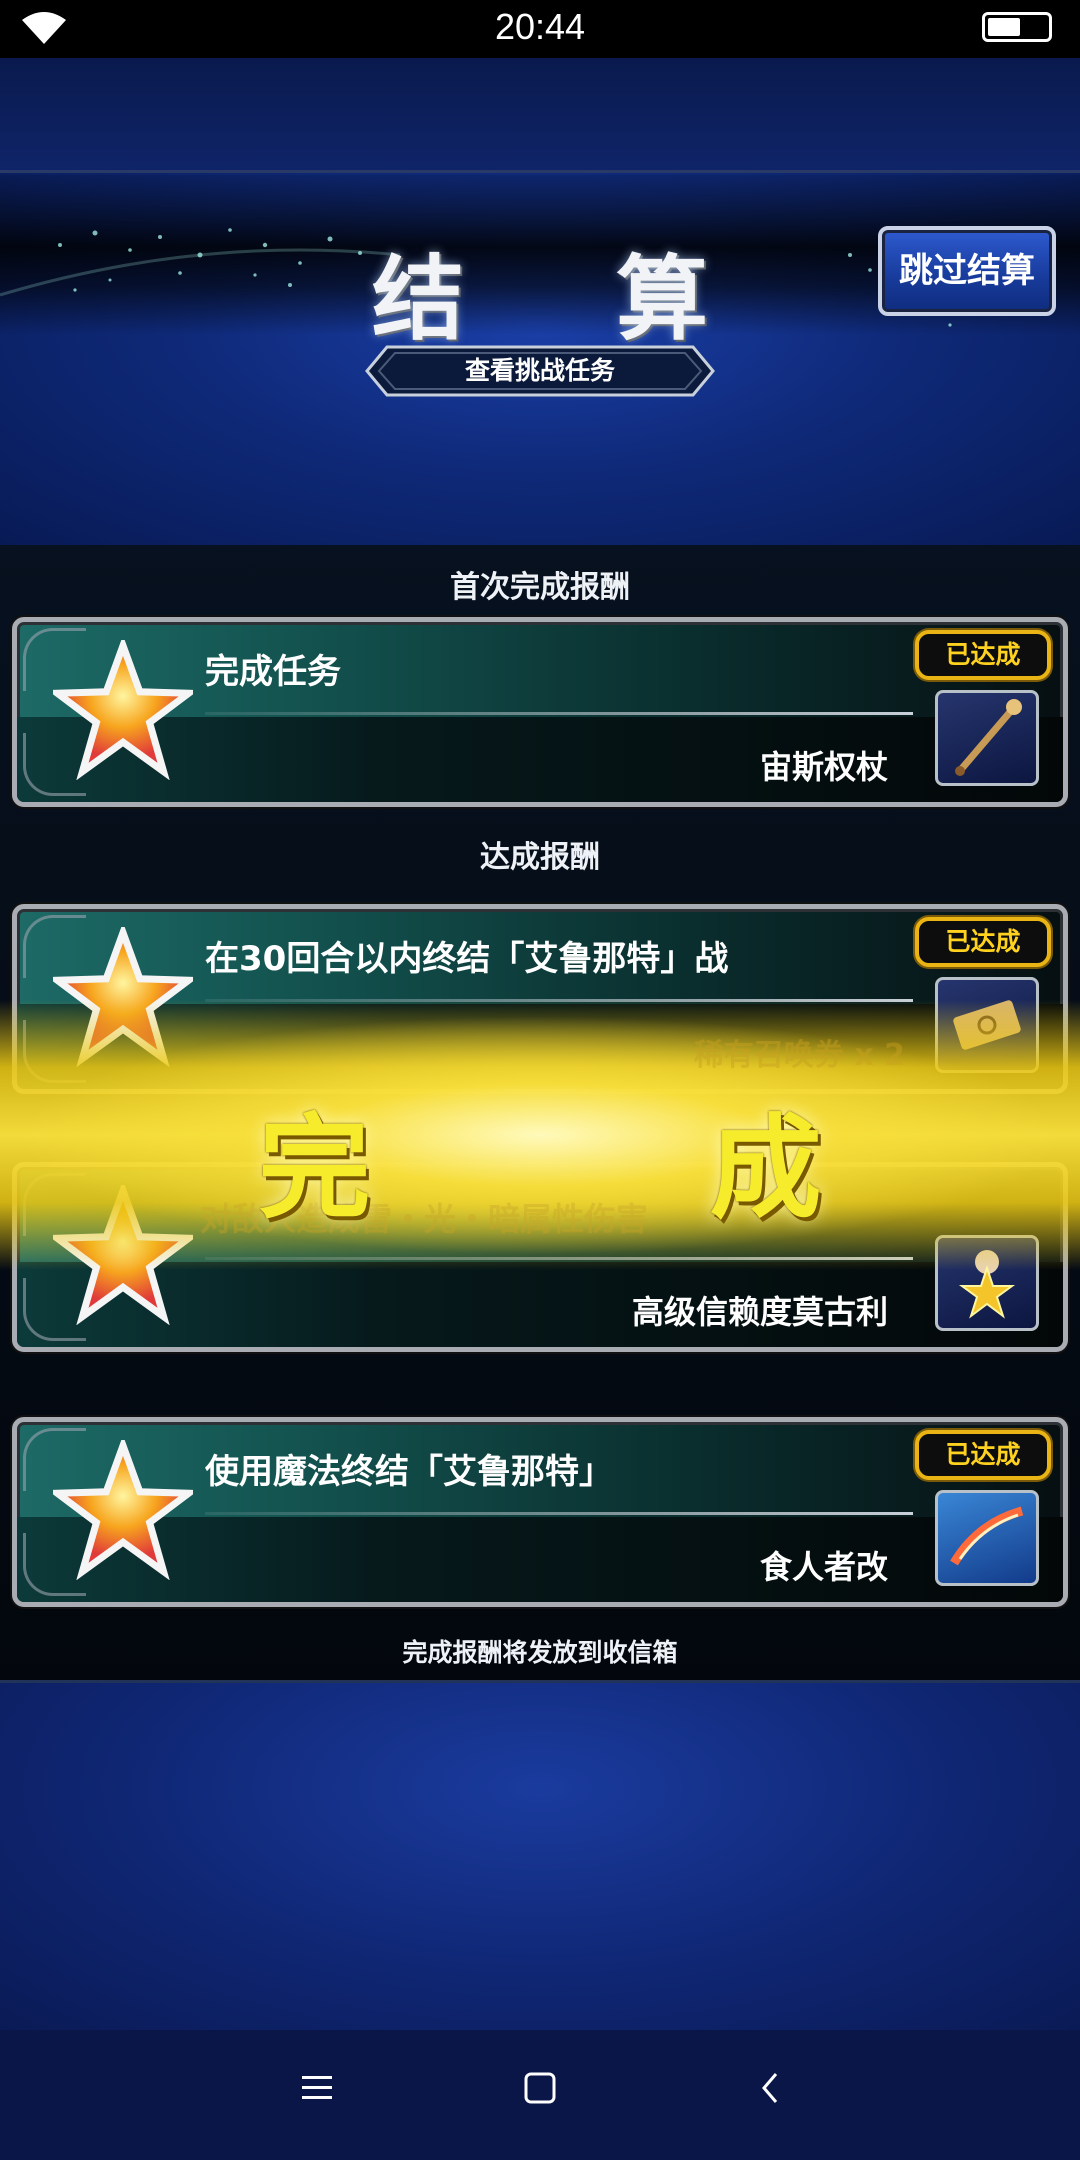  What do you see at coordinates (540, 587) in the screenshot?
I see `first-clear-heading: 首次完成报酬` at bounding box center [540, 587].